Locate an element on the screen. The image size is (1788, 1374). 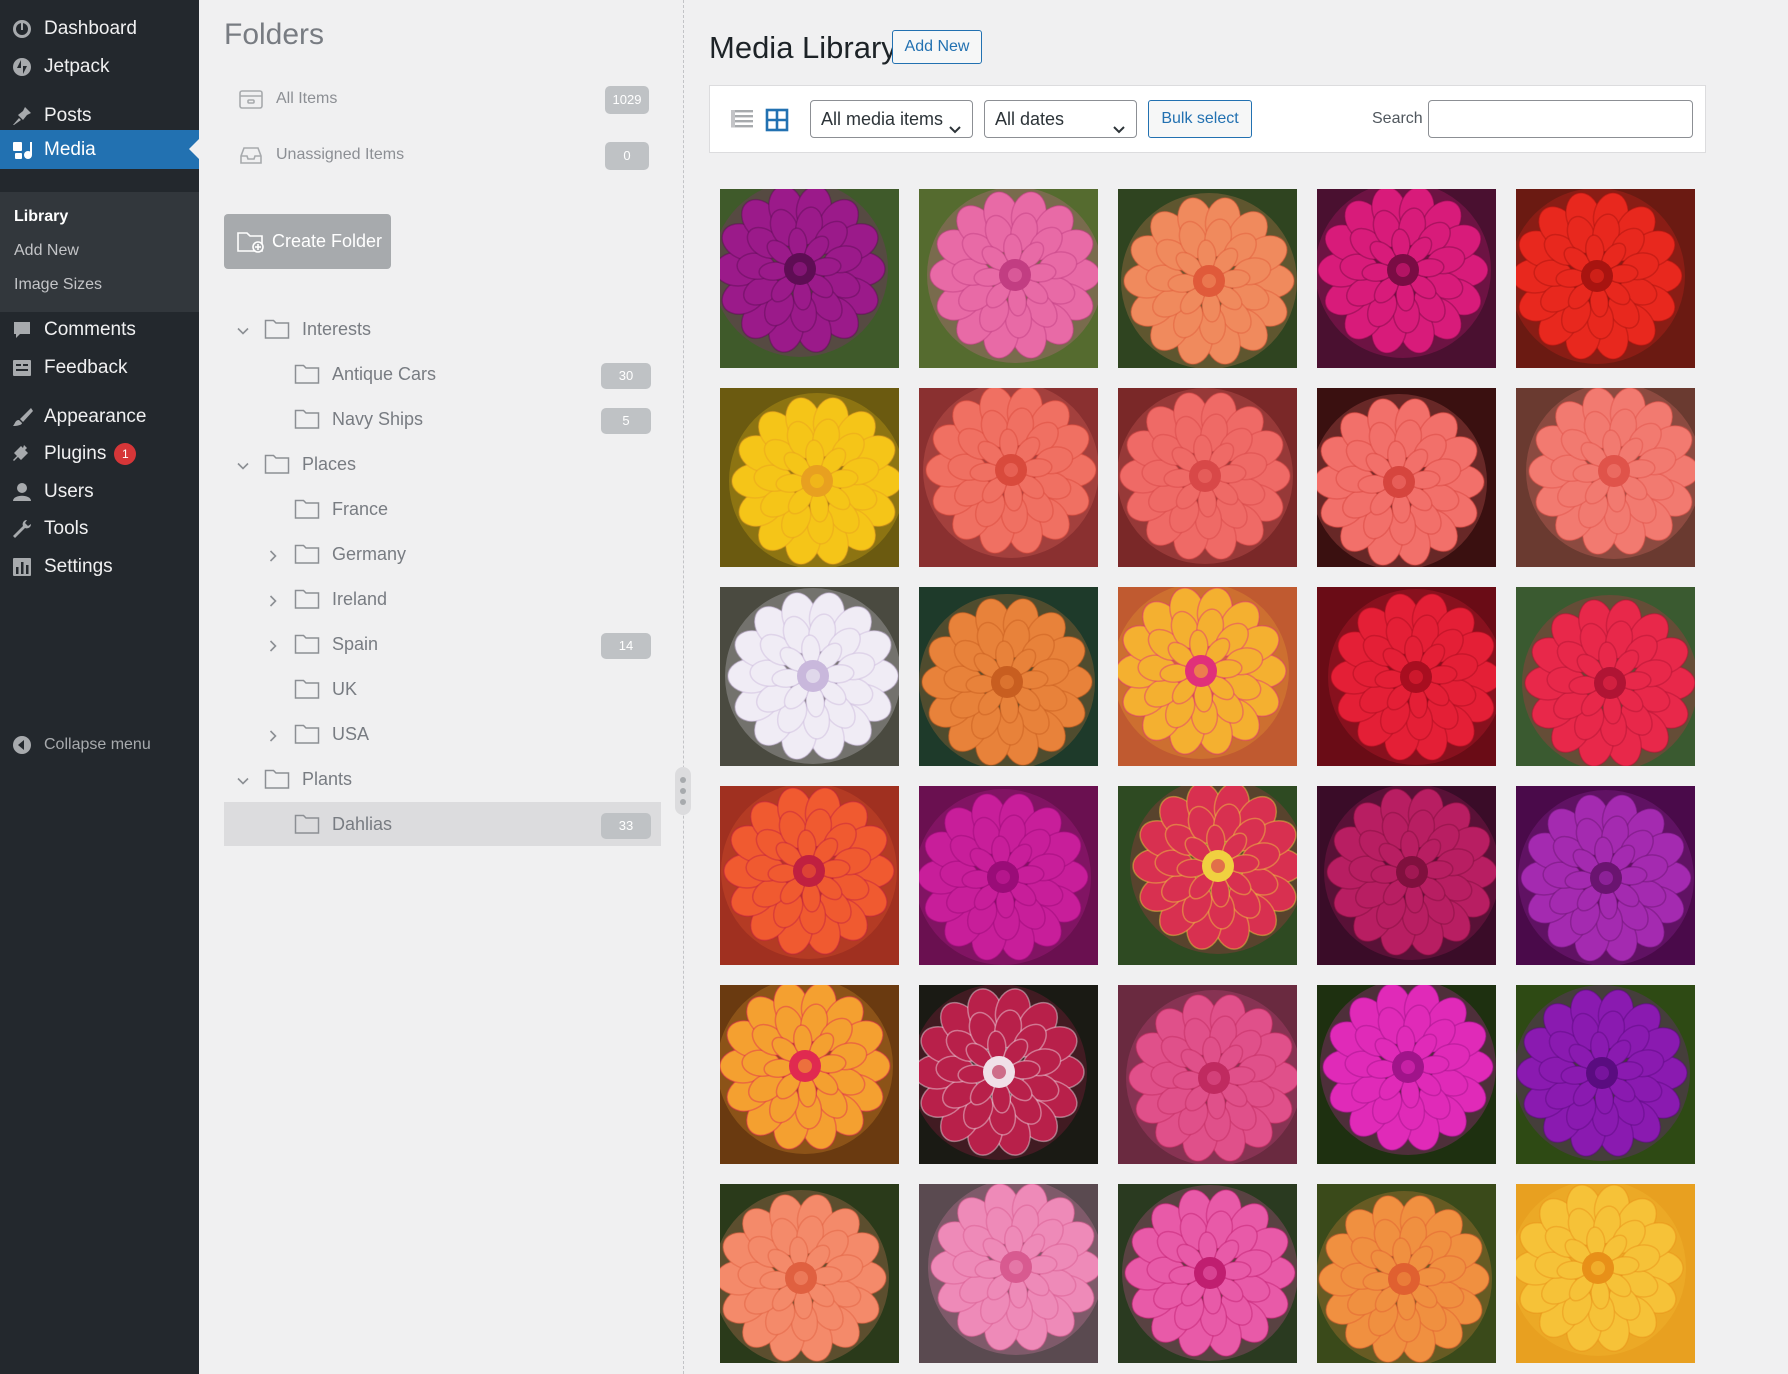
folder-germany: Germany is located at coordinates (442, 554).